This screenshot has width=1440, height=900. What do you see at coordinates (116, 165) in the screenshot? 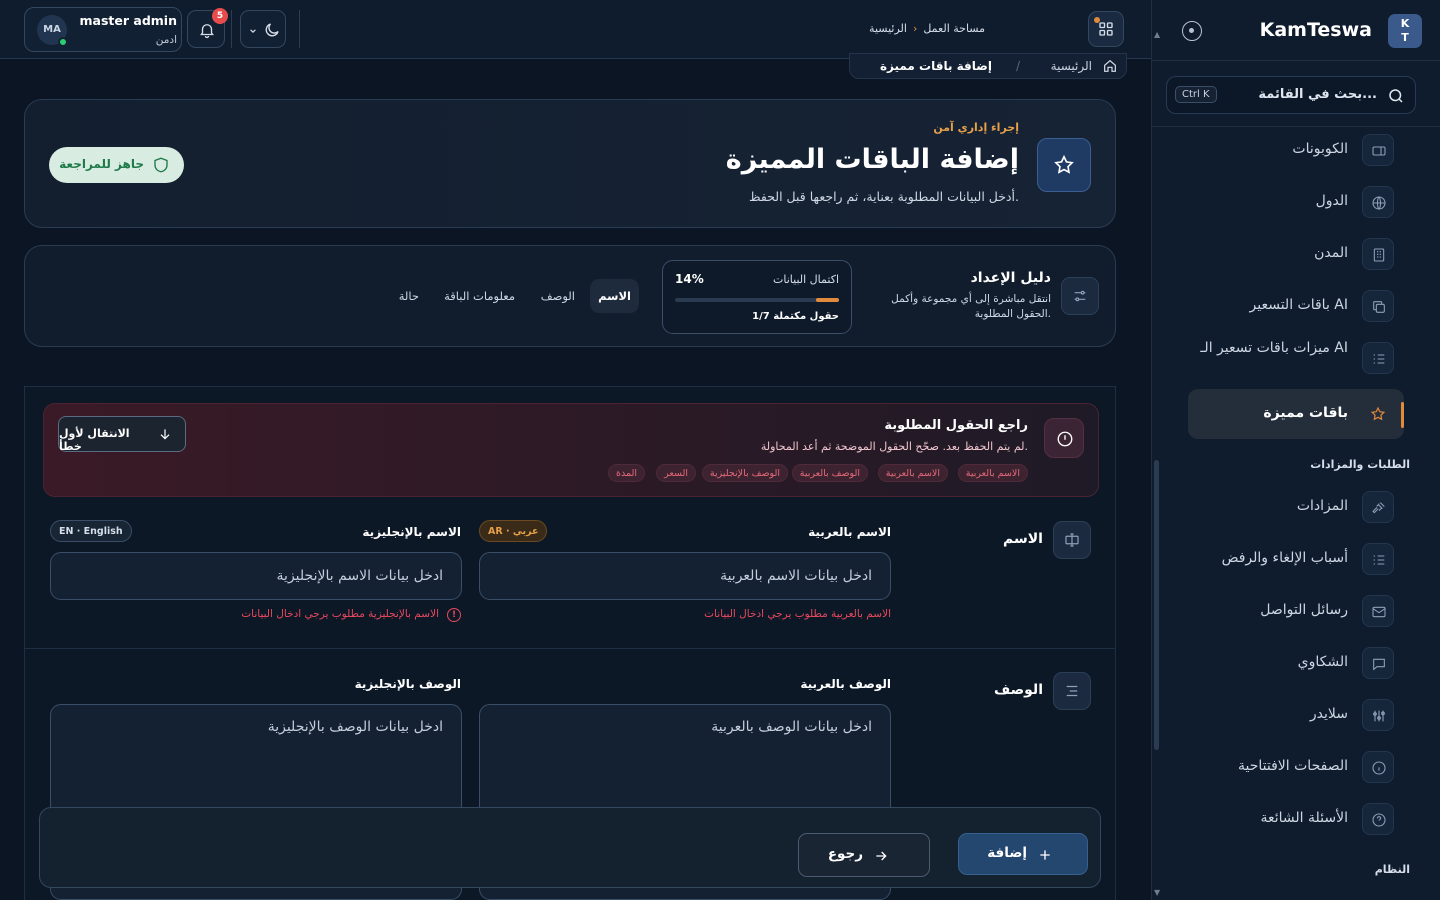
I see `ready-status-badge: جاهز للمراجعة` at bounding box center [116, 165].